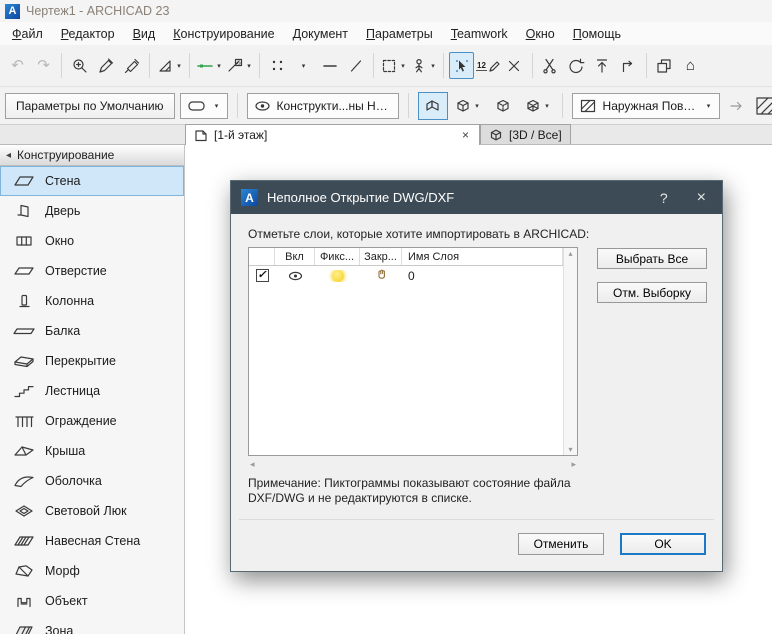 The image size is (772, 634). I want to click on tab-3d: [3D / Все], so click(525, 134).